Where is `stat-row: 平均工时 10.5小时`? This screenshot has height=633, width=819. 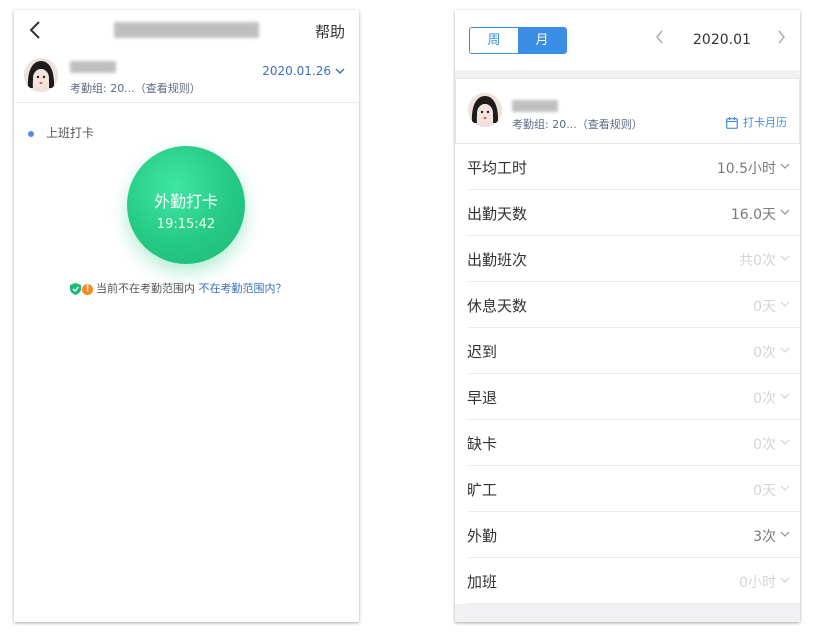 stat-row: 平均工时 10.5小时 is located at coordinates (633, 167).